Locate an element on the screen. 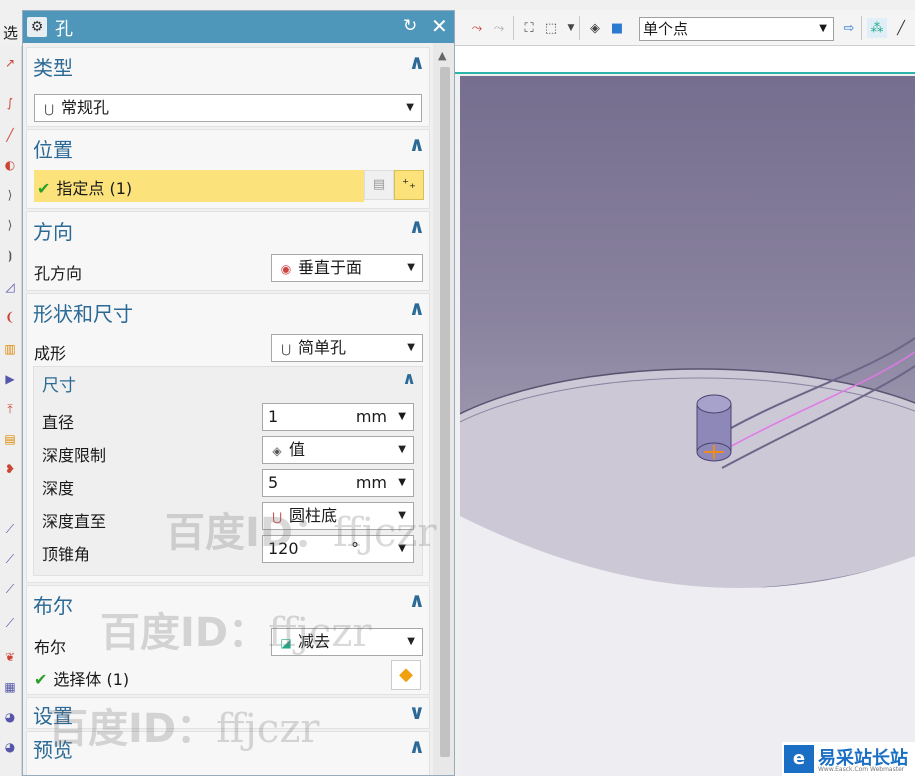 Image resolution: width=915 pixels, height=776 pixels. diameter-value: 1 is located at coordinates (273, 416).